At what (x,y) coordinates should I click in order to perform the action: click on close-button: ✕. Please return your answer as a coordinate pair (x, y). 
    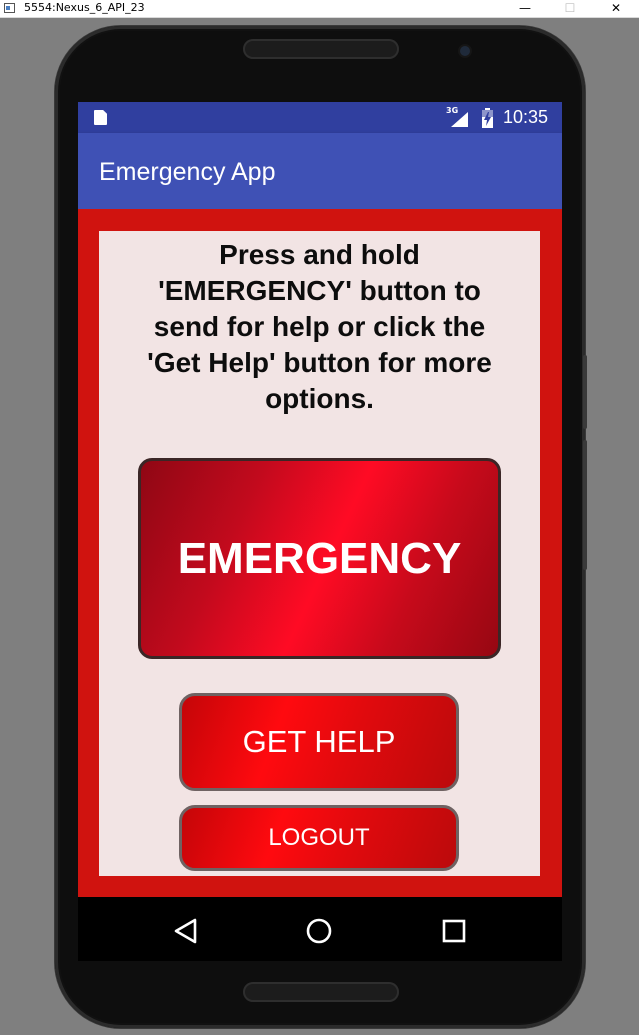
    Looking at the image, I should click on (616, 8).